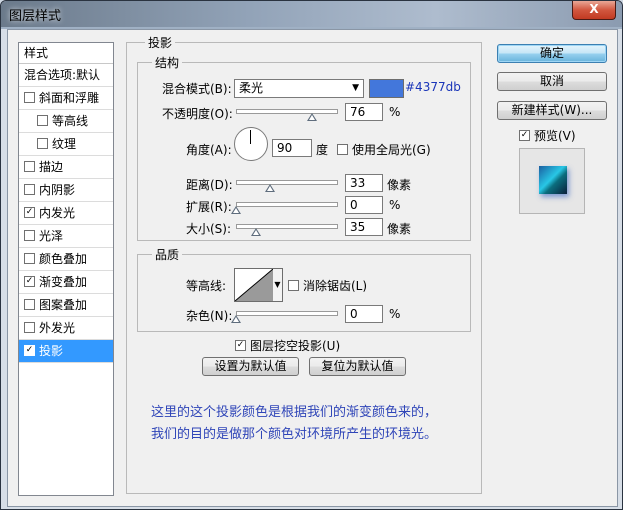 The height and width of the screenshot is (510, 623). I want to click on anti-alias-toggle: 消除锯齿(L), so click(327, 285).